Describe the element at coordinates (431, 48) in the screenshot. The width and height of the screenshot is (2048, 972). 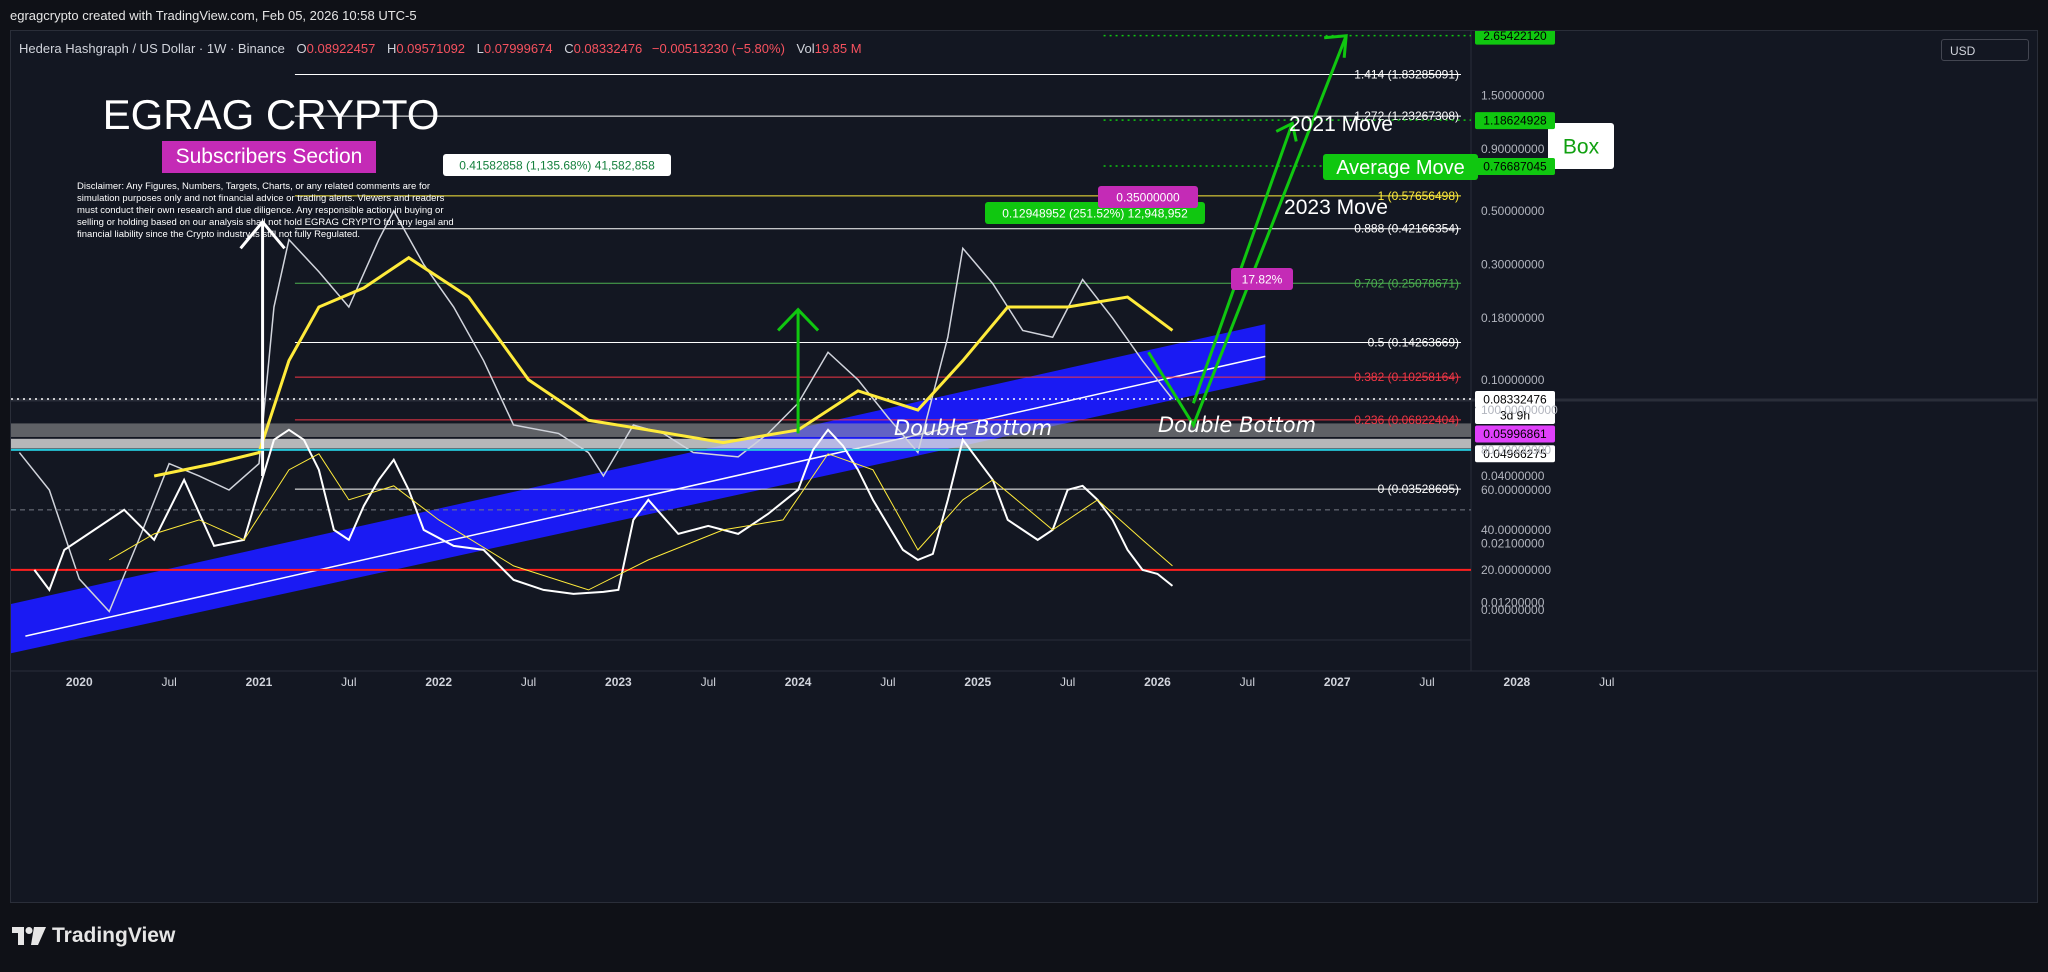
I see `high-value: 0.09571092` at that location.